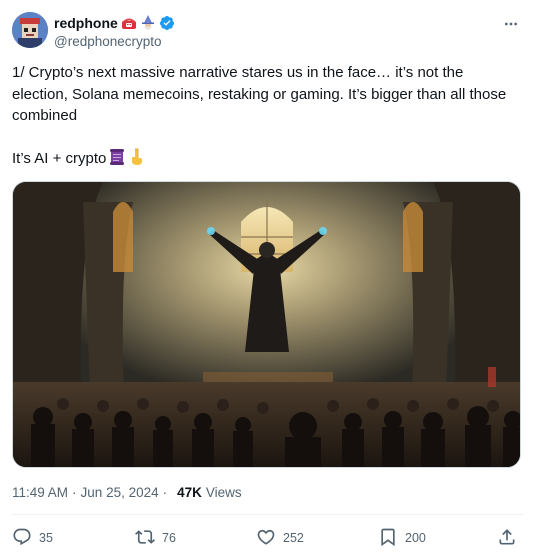  What do you see at coordinates (117, 160) in the screenshot?
I see `scroll-icon` at bounding box center [117, 160].